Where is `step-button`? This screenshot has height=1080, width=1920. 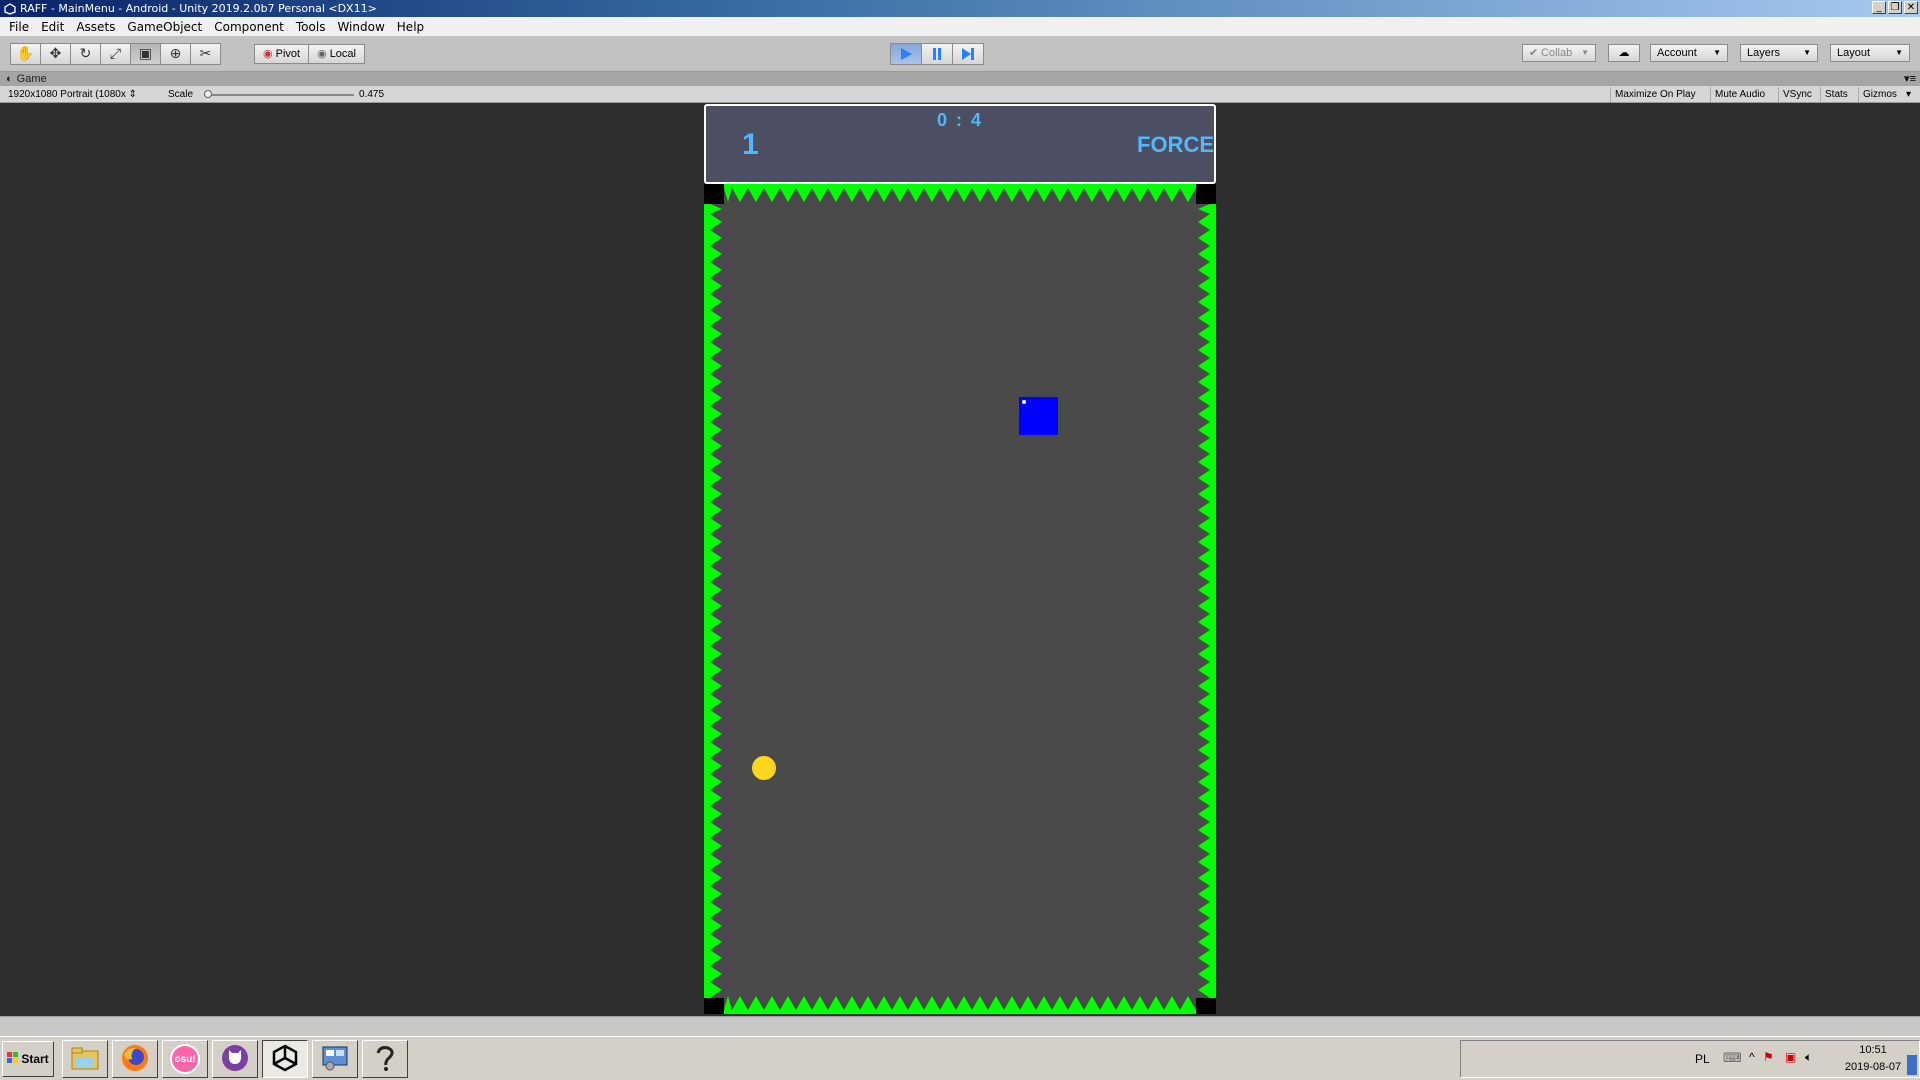 step-button is located at coordinates (968, 54).